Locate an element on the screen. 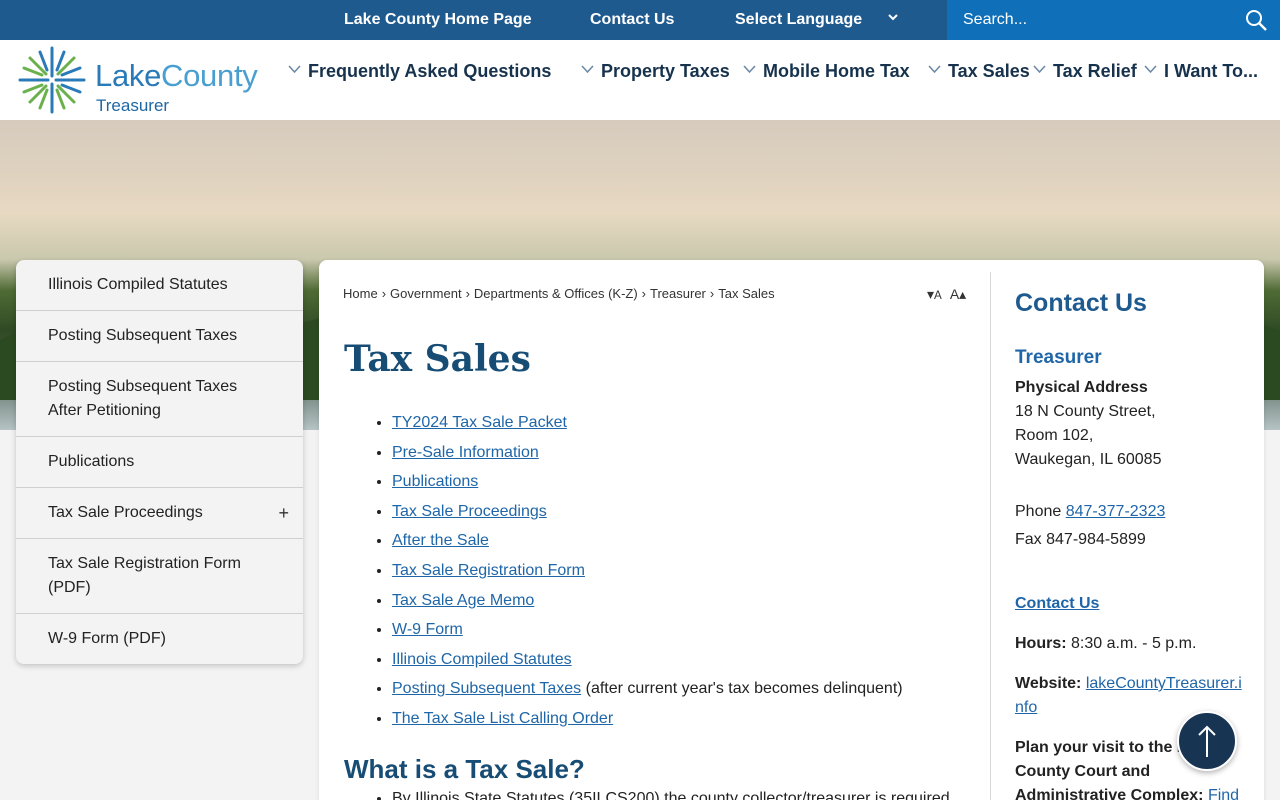 Image resolution: width=1280 pixels, height=800 pixels. link-pre-sale-information: Pre-Sale Information is located at coordinates (465, 452).